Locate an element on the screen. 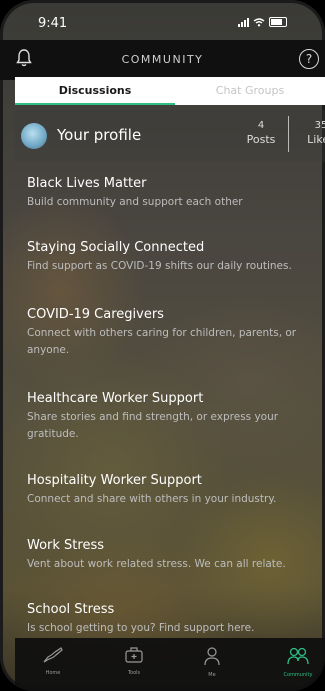 The height and width of the screenshot is (691, 325). discussion-title: COVID-19 Caregivers is located at coordinates (95, 314).